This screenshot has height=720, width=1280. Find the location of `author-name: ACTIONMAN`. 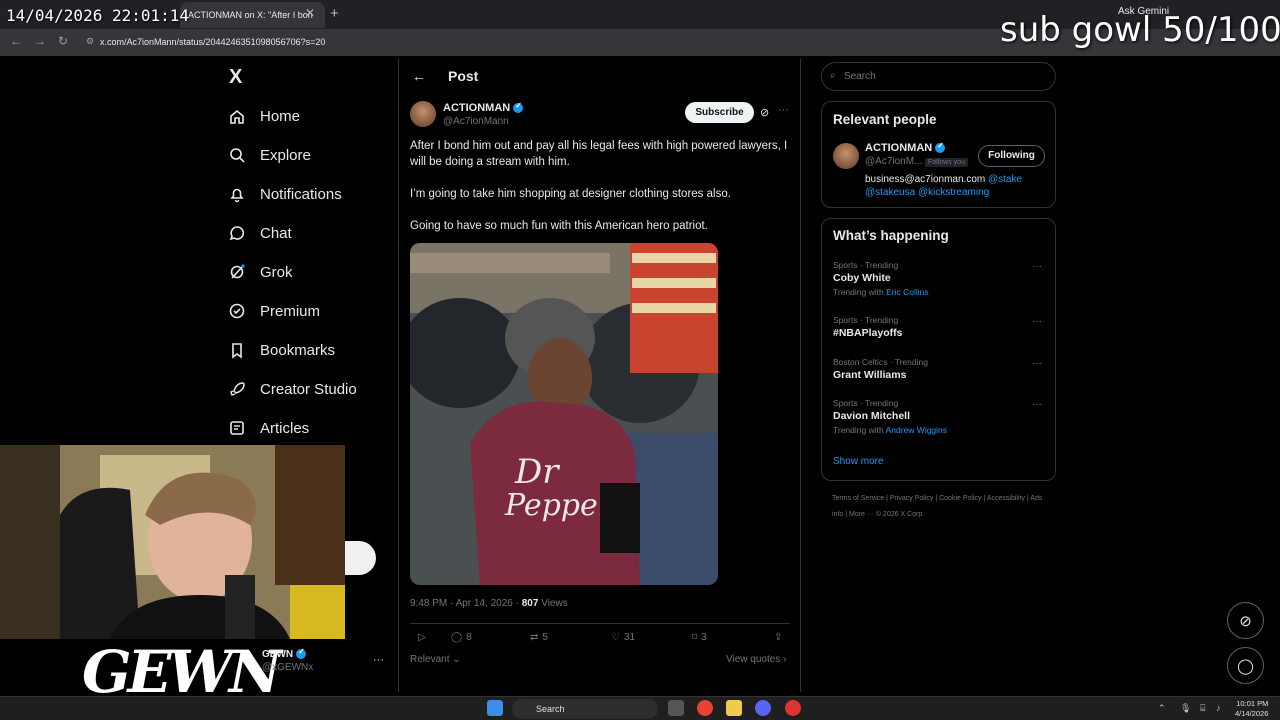

author-name: ACTIONMAN is located at coordinates (483, 107).